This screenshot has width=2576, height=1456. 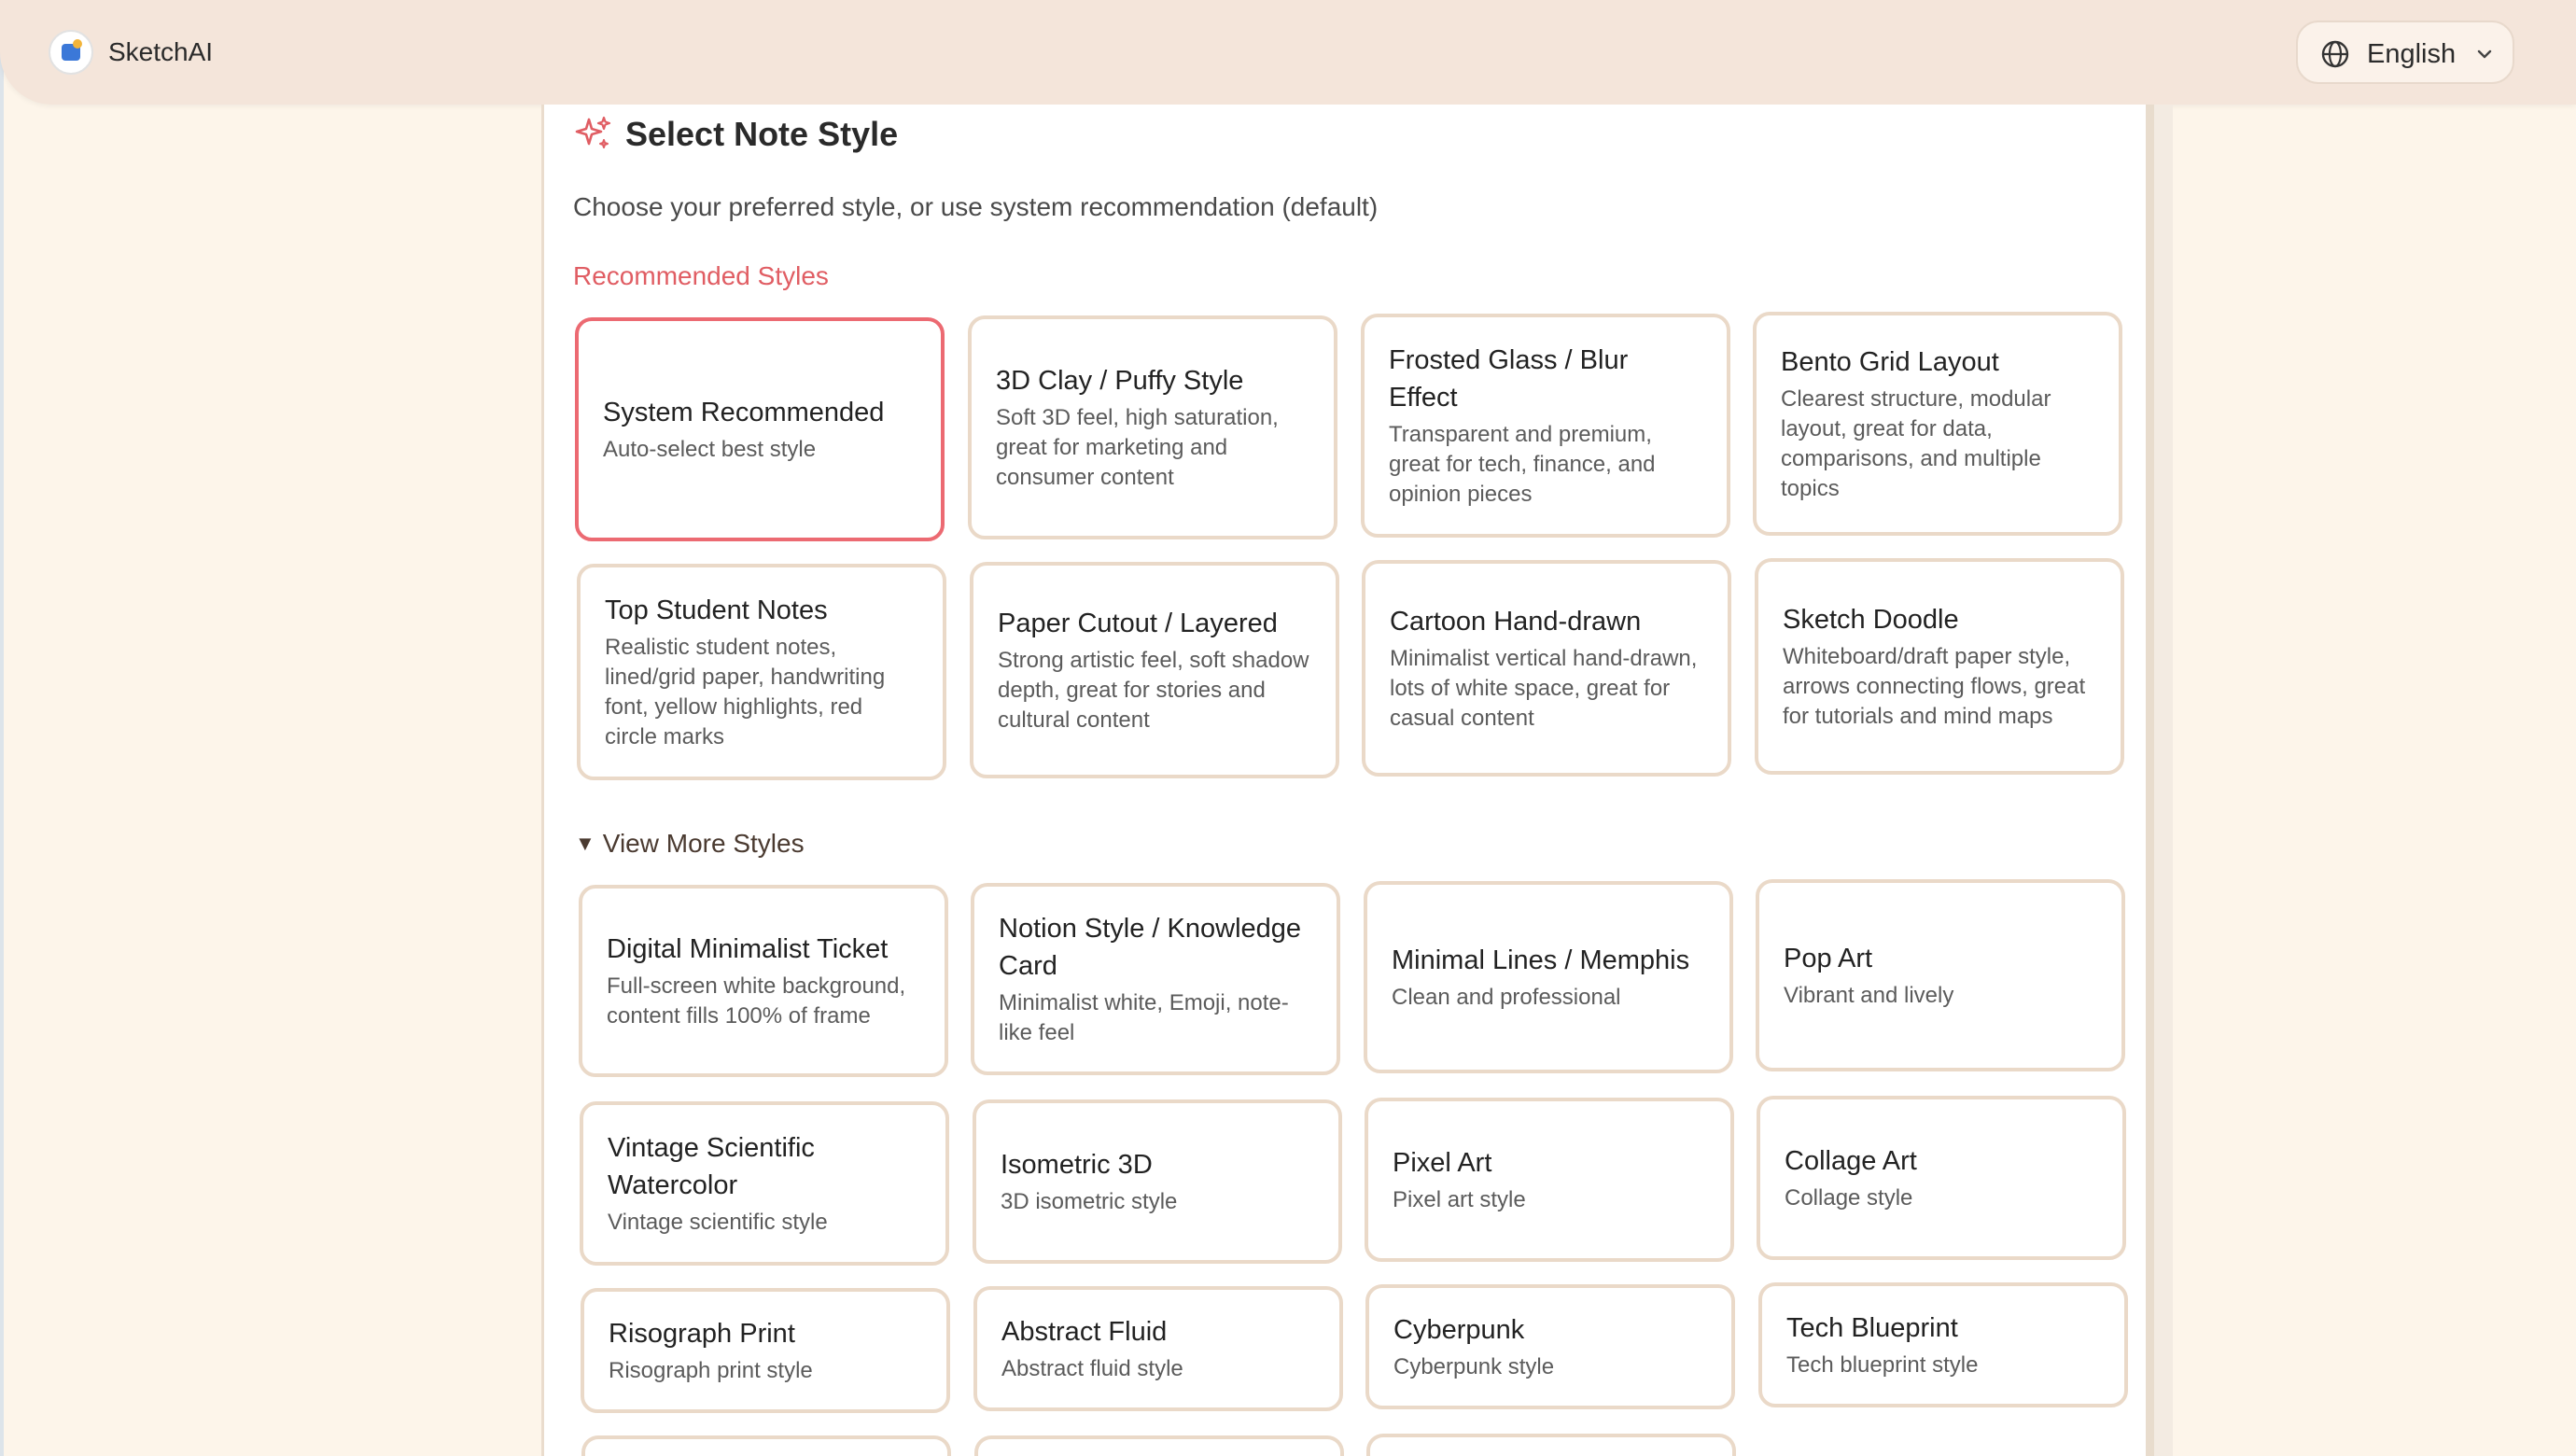 I want to click on style-card-description: Collage style, so click(x=1849, y=1198).